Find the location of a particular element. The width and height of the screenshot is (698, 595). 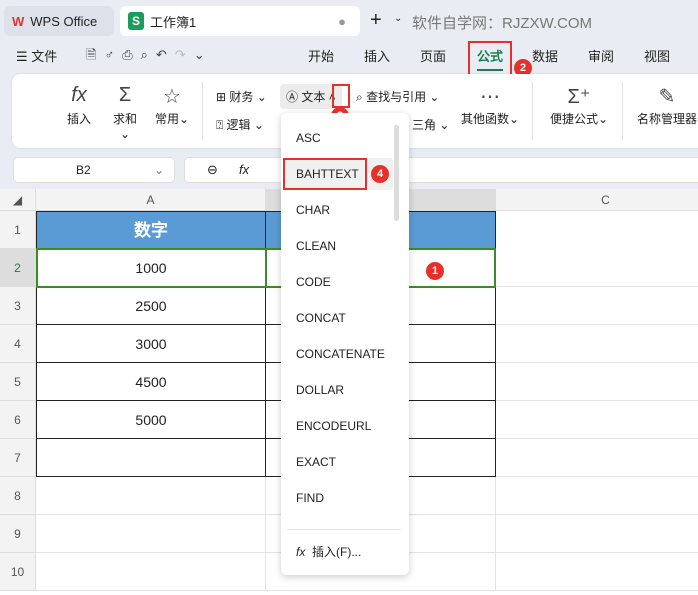

menu-start: 开始 is located at coordinates (321, 55).